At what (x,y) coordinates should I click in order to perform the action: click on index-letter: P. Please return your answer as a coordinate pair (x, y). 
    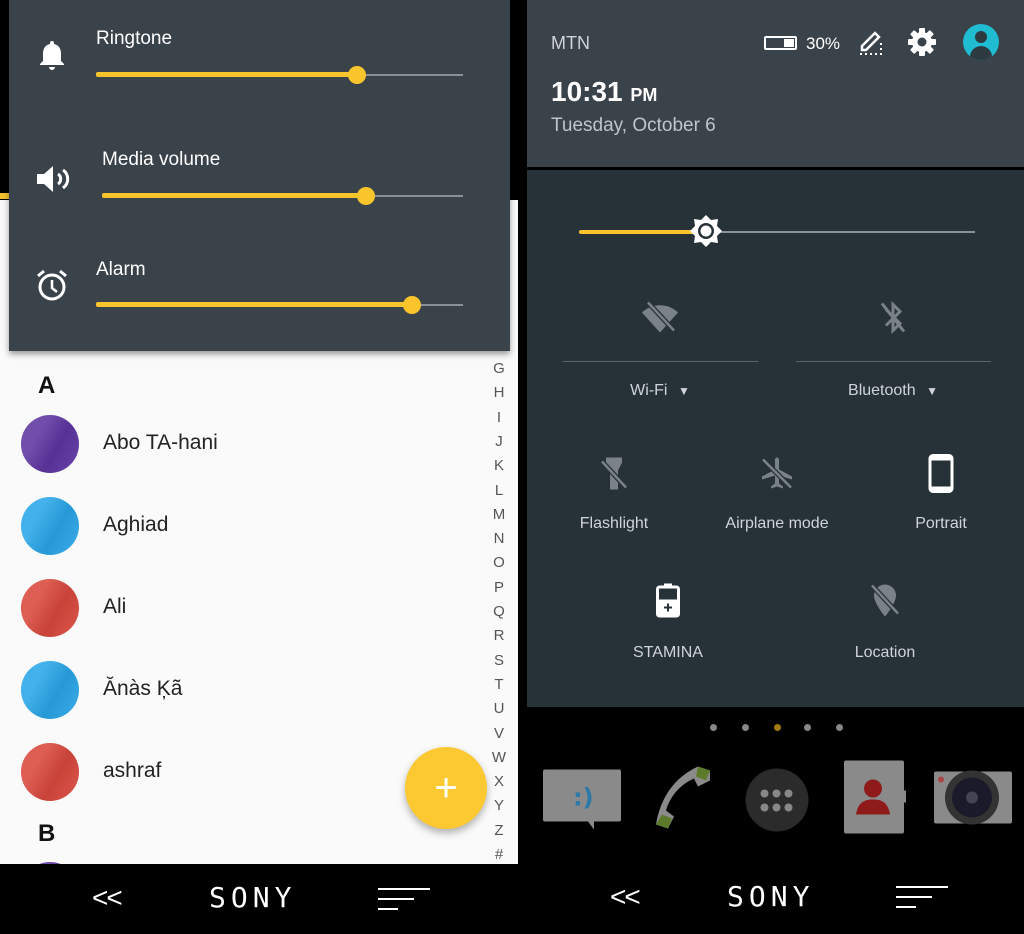
    Looking at the image, I should click on (499, 587).